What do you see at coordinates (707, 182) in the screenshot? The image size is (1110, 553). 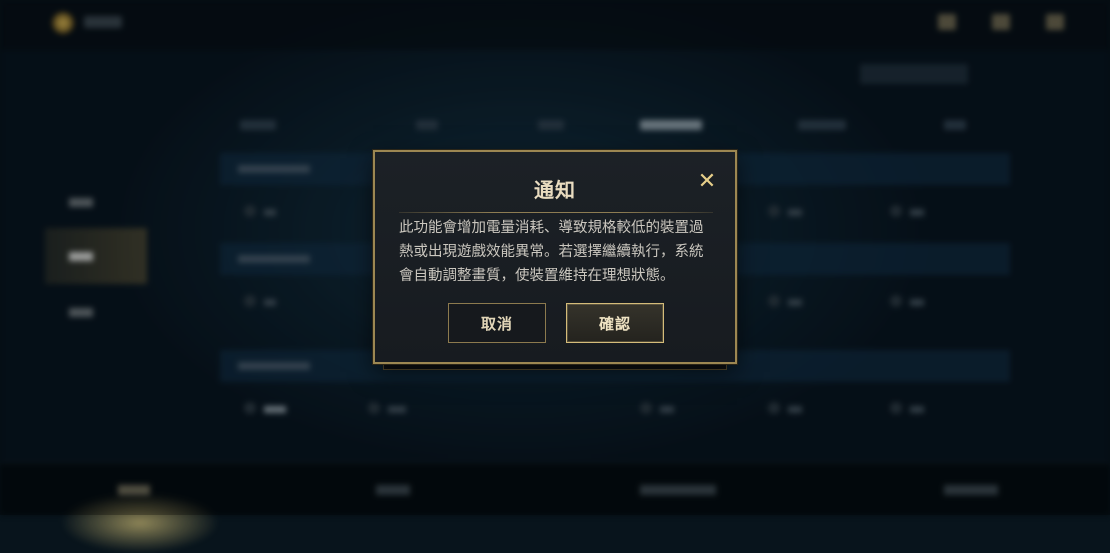 I see `close-icon: ✕` at bounding box center [707, 182].